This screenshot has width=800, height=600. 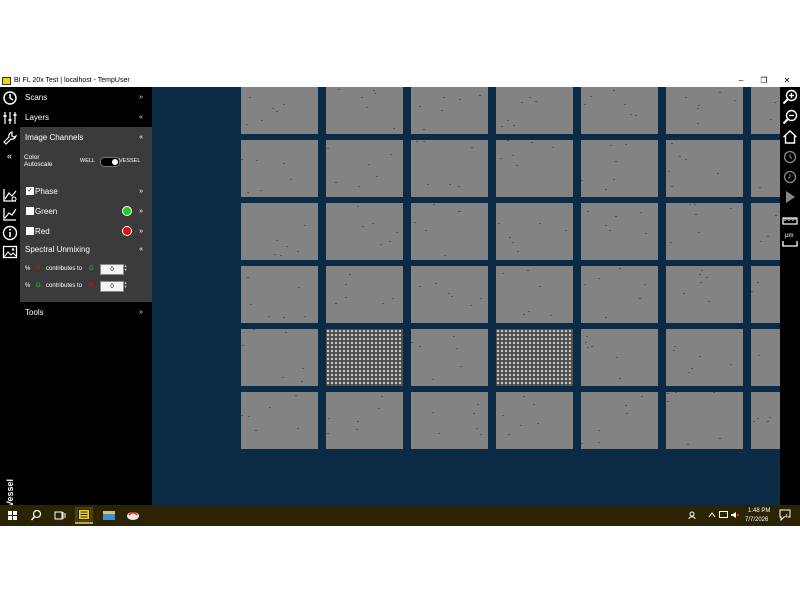 What do you see at coordinates (10, 118) in the screenshot?
I see `layers-sliders-icon` at bounding box center [10, 118].